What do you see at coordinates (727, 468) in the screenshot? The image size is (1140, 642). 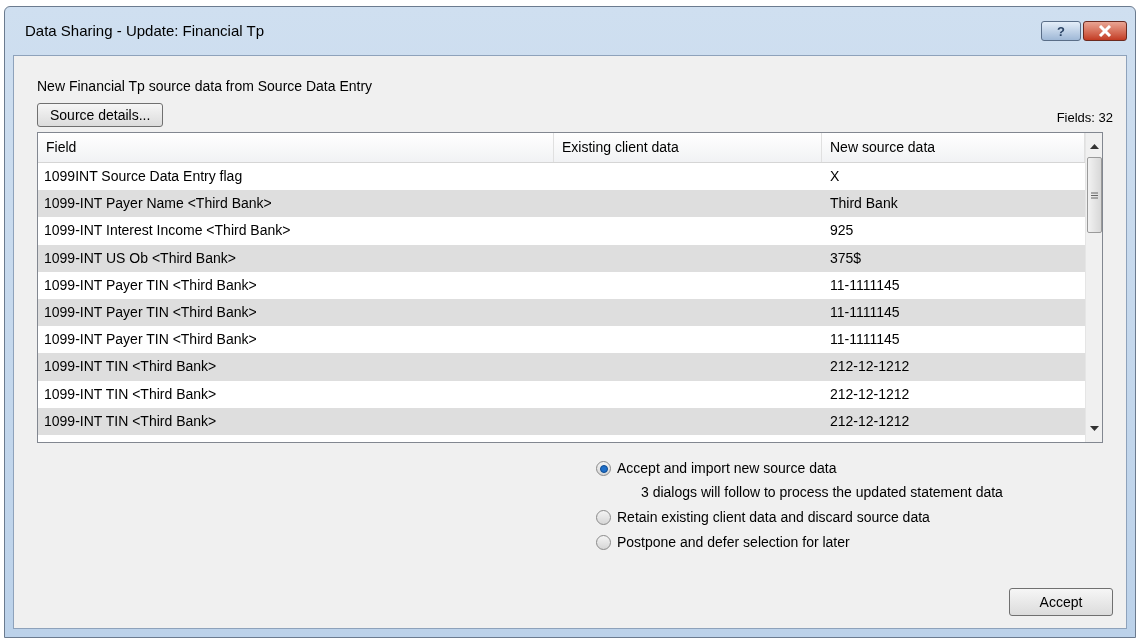 I see `option-label: Accept and import new source data` at bounding box center [727, 468].